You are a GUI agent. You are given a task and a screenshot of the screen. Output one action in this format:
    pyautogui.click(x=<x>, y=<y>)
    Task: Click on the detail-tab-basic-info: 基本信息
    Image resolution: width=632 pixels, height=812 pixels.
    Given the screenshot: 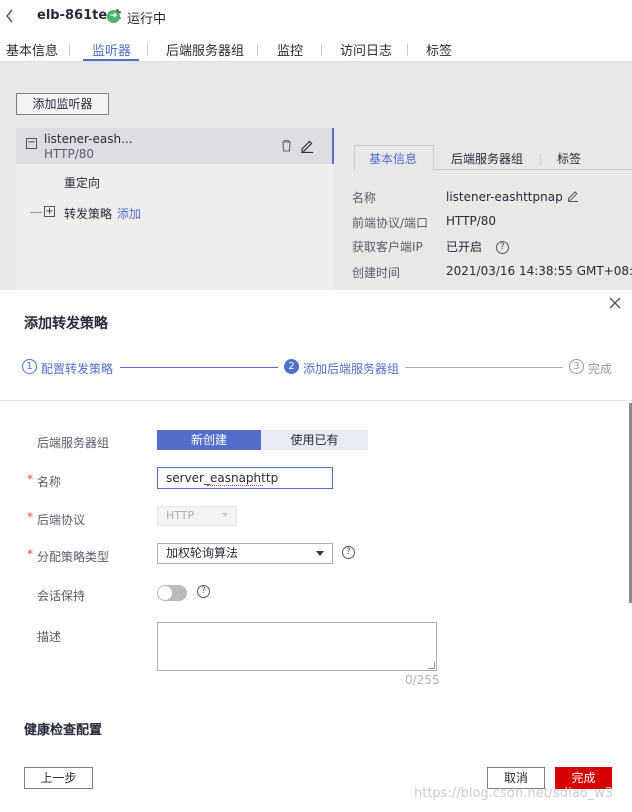 What is the action you would take?
    pyautogui.click(x=393, y=158)
    